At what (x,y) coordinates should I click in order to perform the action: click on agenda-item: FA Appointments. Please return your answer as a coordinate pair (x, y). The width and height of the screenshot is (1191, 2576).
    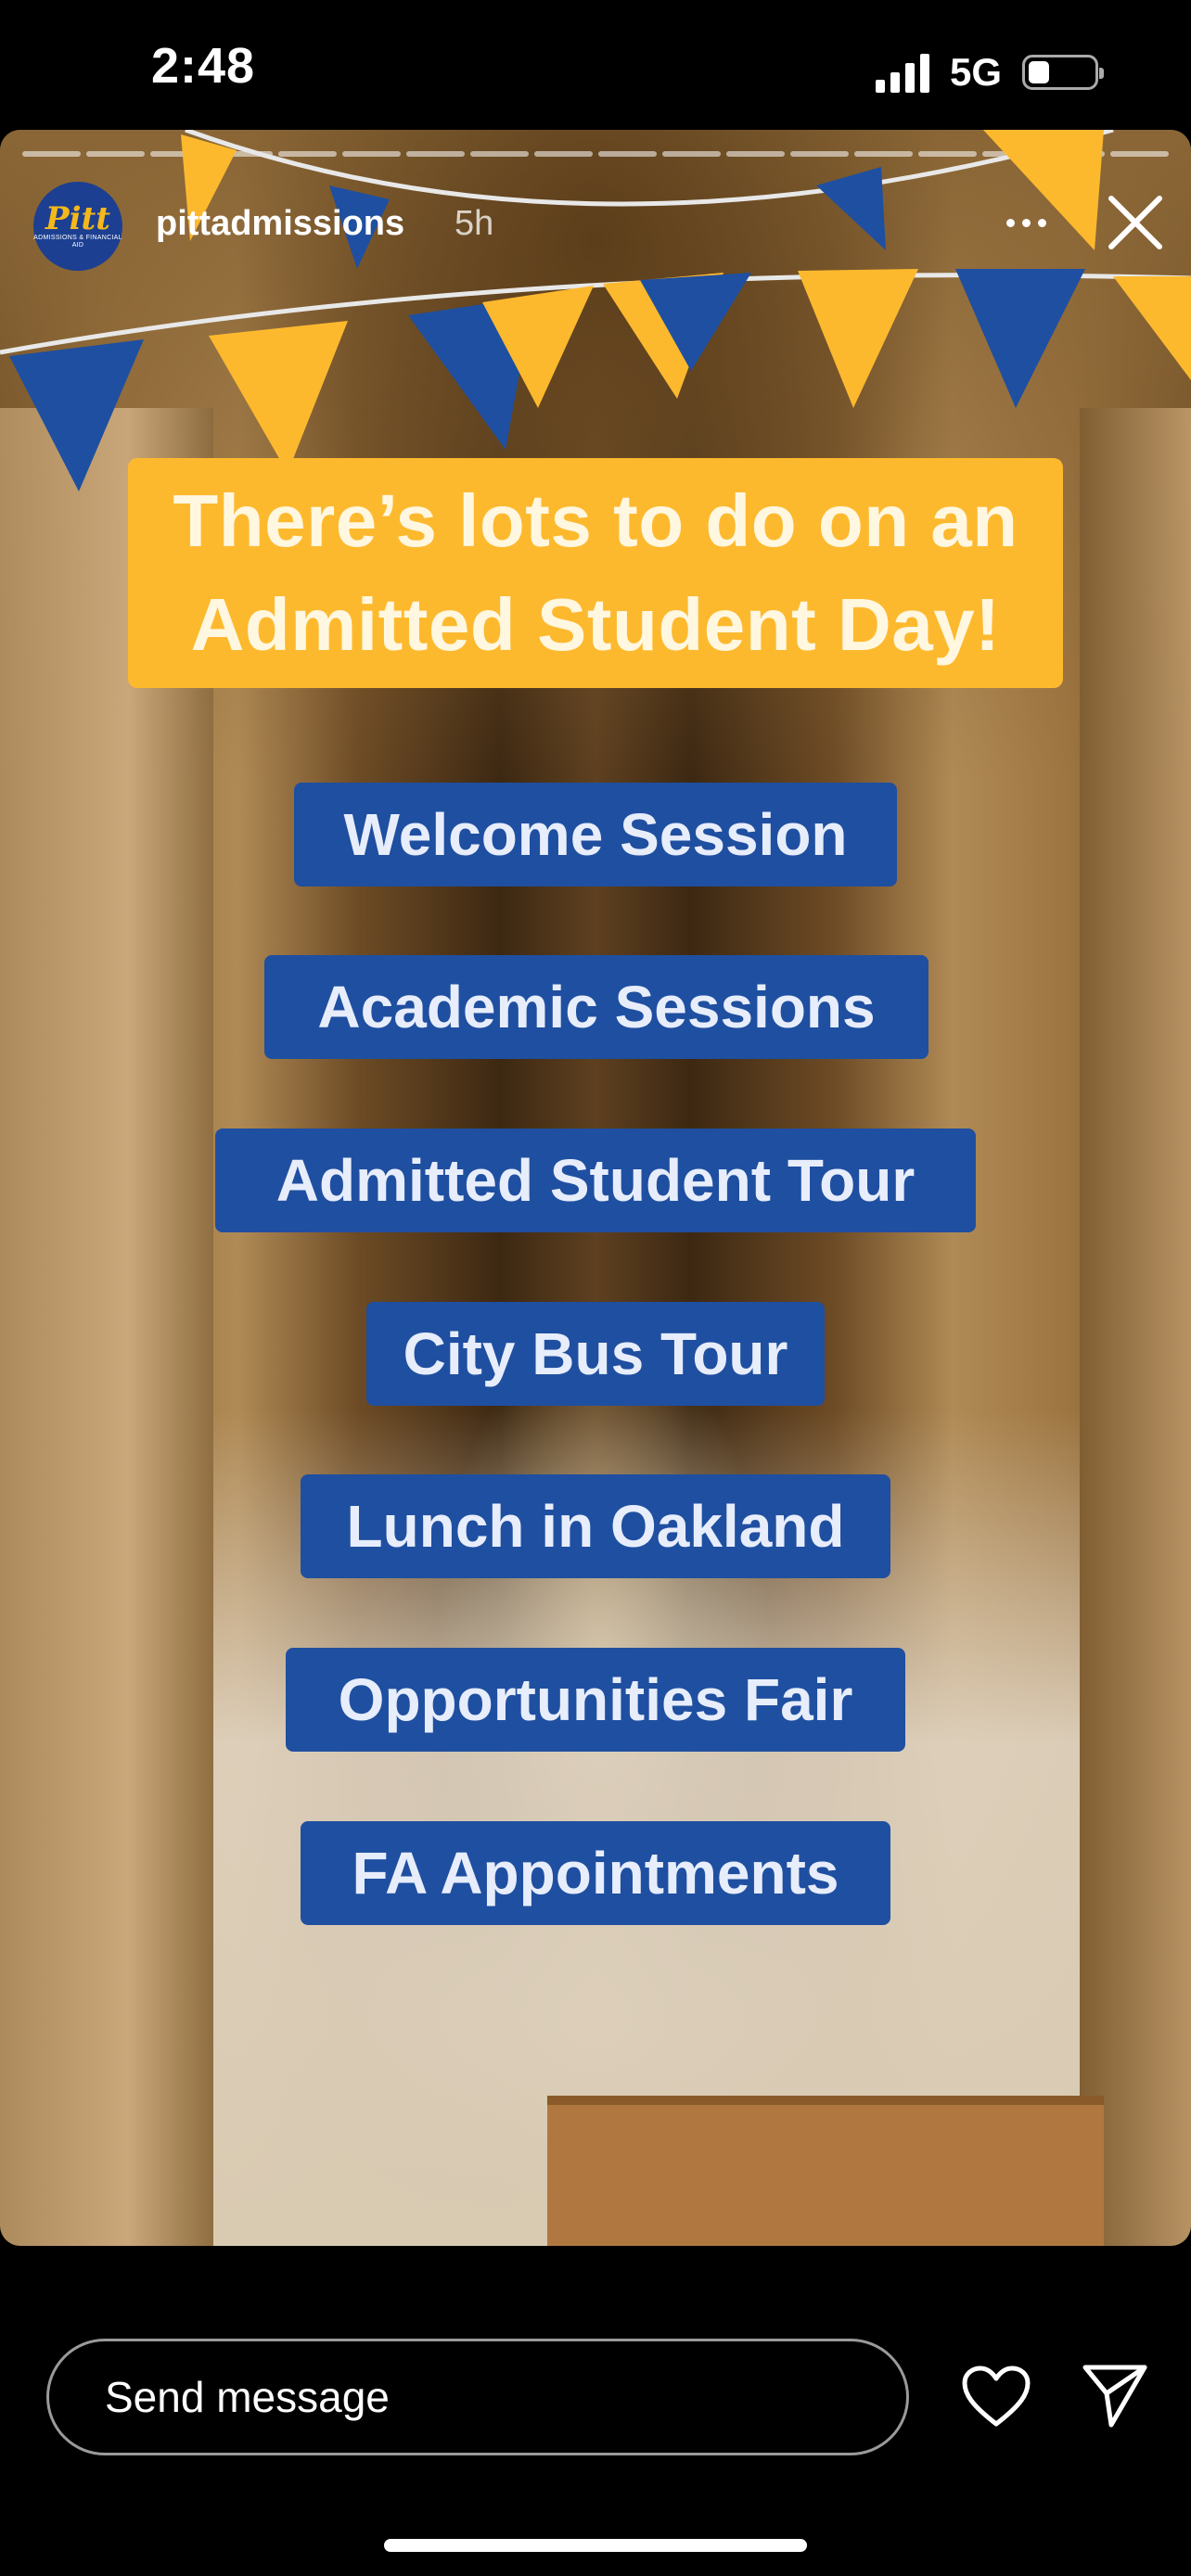
    Looking at the image, I should click on (595, 1873).